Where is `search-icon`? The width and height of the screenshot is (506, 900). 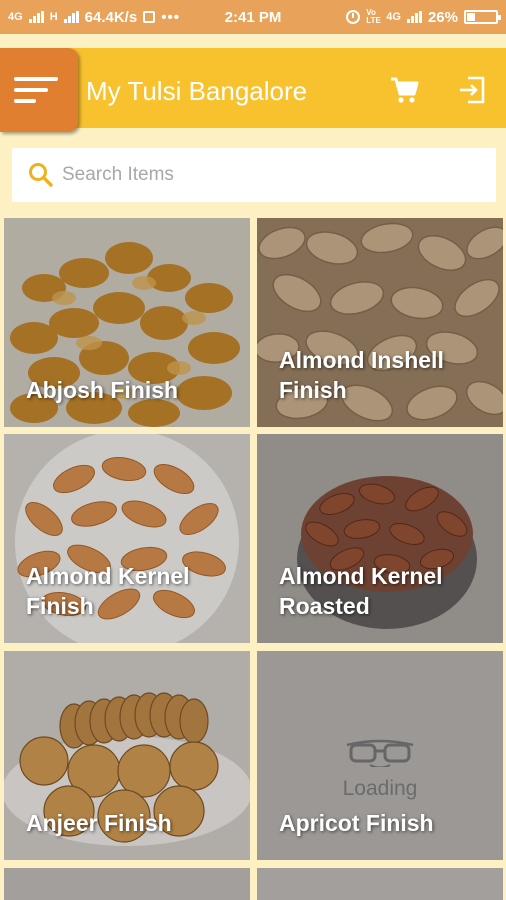 search-icon is located at coordinates (41, 175).